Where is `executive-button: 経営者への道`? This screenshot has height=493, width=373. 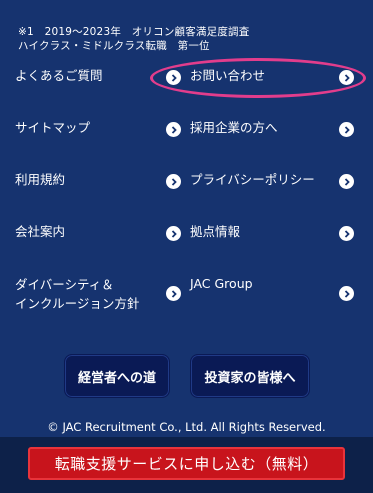
executive-button: 経営者への道 is located at coordinates (117, 376).